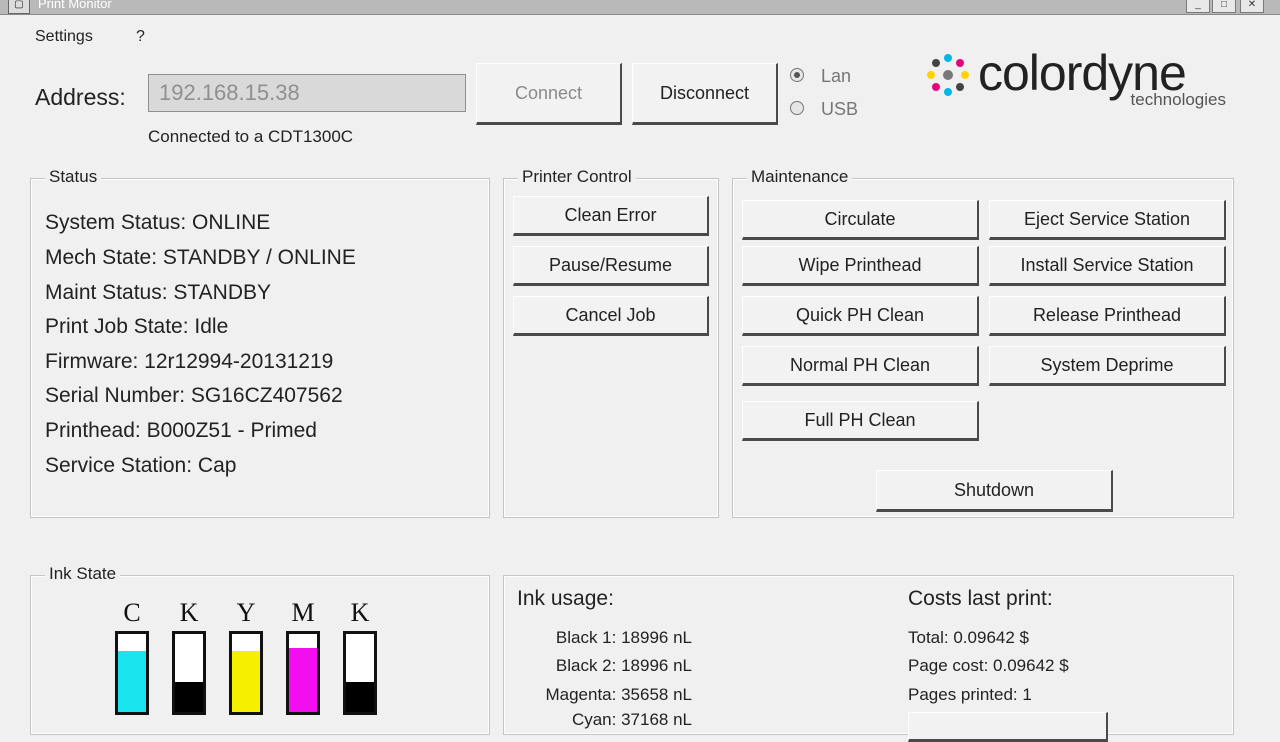 This screenshot has height=742, width=1280. Describe the element at coordinates (137, 326) in the screenshot. I see `print-job-state-line: Print Job State: Idle` at that location.